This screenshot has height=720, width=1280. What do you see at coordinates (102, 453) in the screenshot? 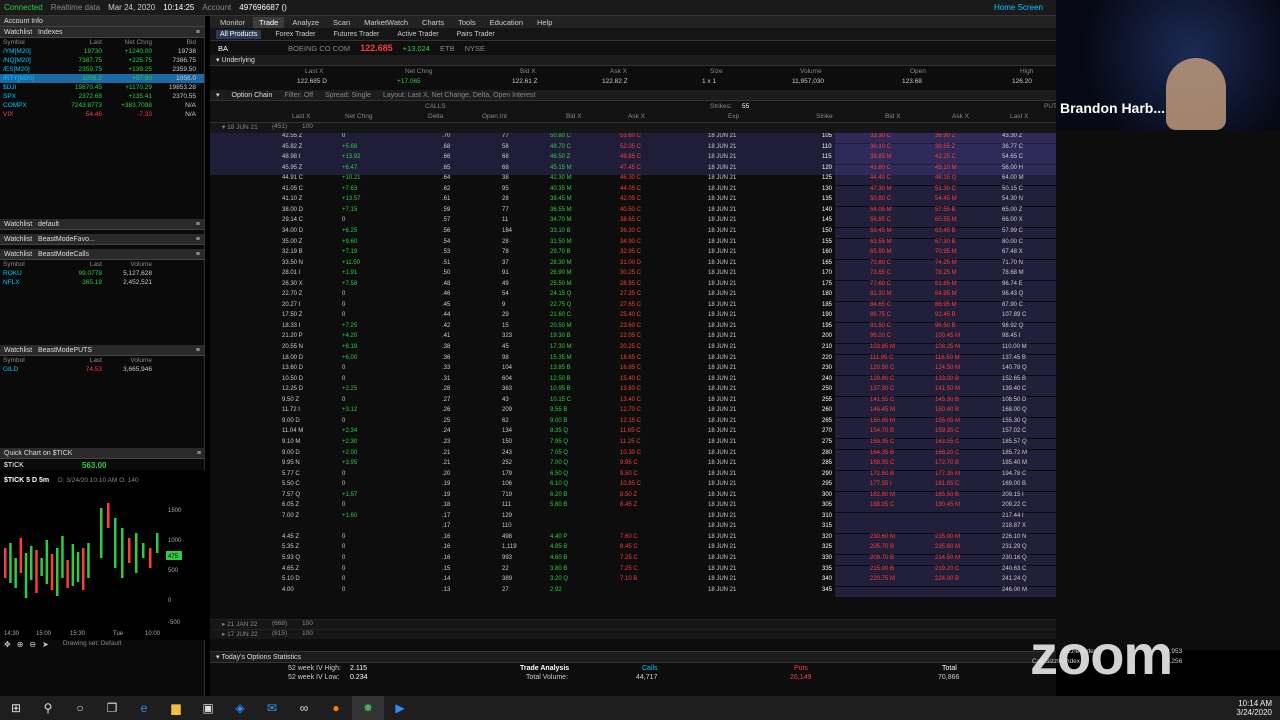
I see `quick-chart-header: Quick Chart on $TICK ≡` at bounding box center [102, 453].